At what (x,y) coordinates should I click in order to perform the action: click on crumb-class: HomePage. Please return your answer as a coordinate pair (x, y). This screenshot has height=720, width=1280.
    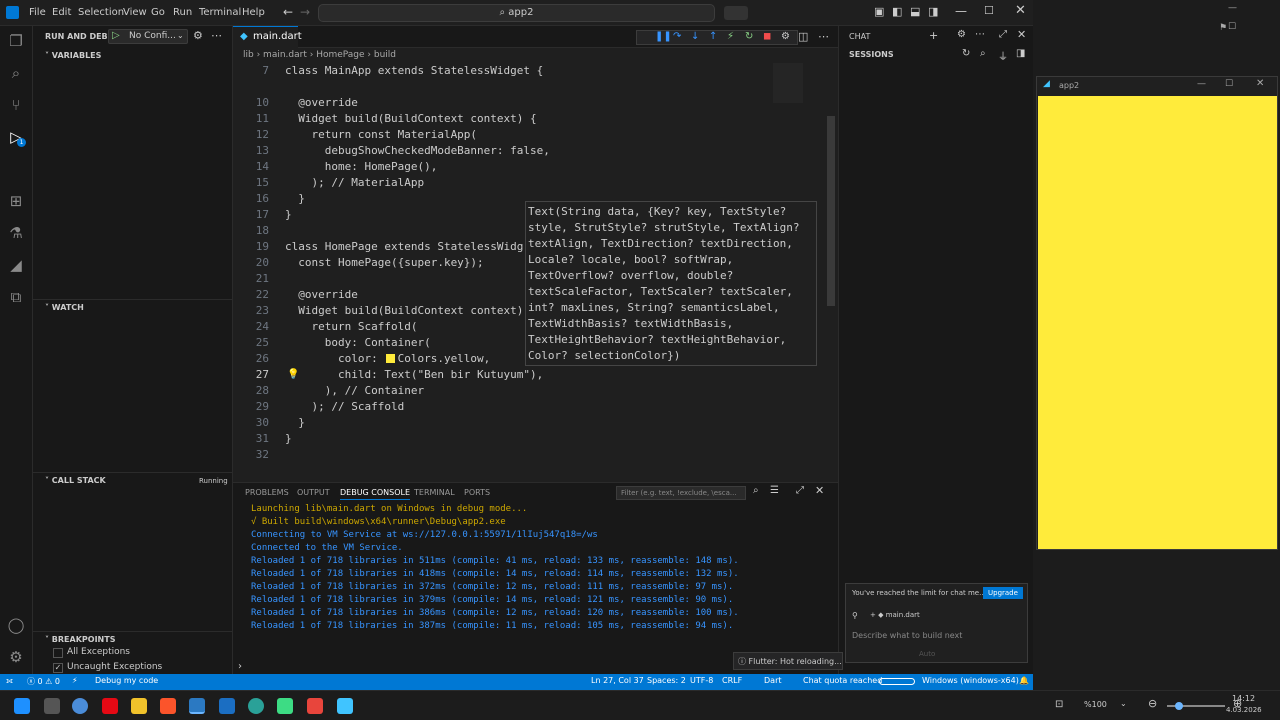
    Looking at the image, I should click on (340, 55).